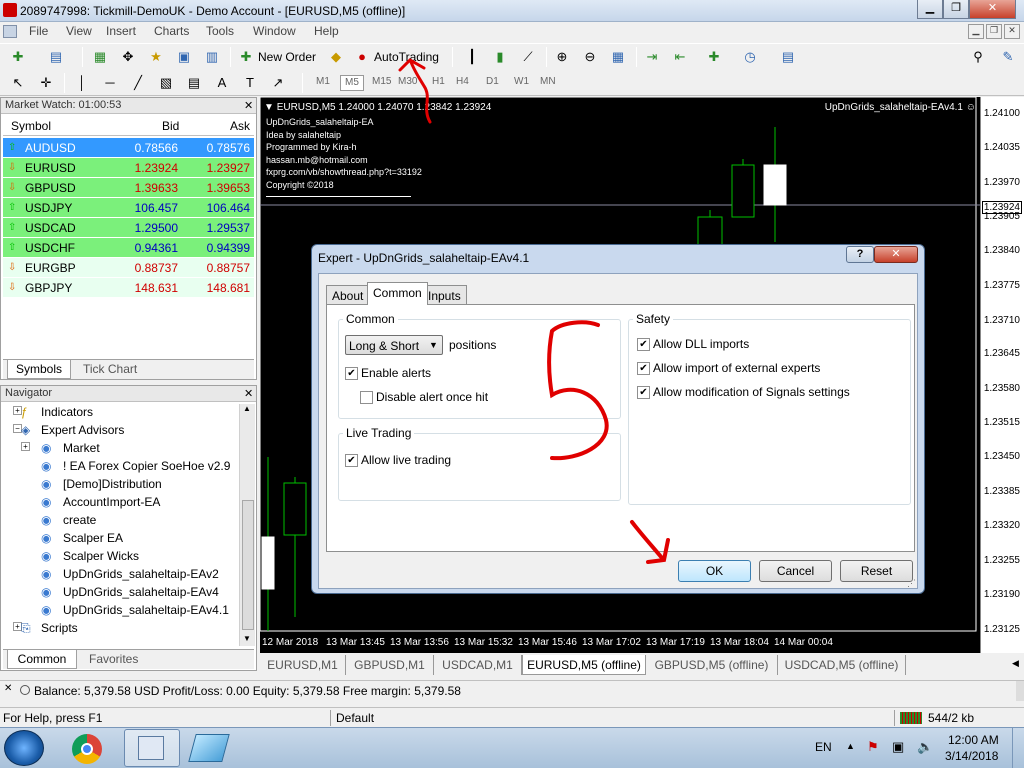 The image size is (1024, 768). What do you see at coordinates (247, 408) in the screenshot?
I see `scroll-up-icon: ▲` at bounding box center [247, 408].